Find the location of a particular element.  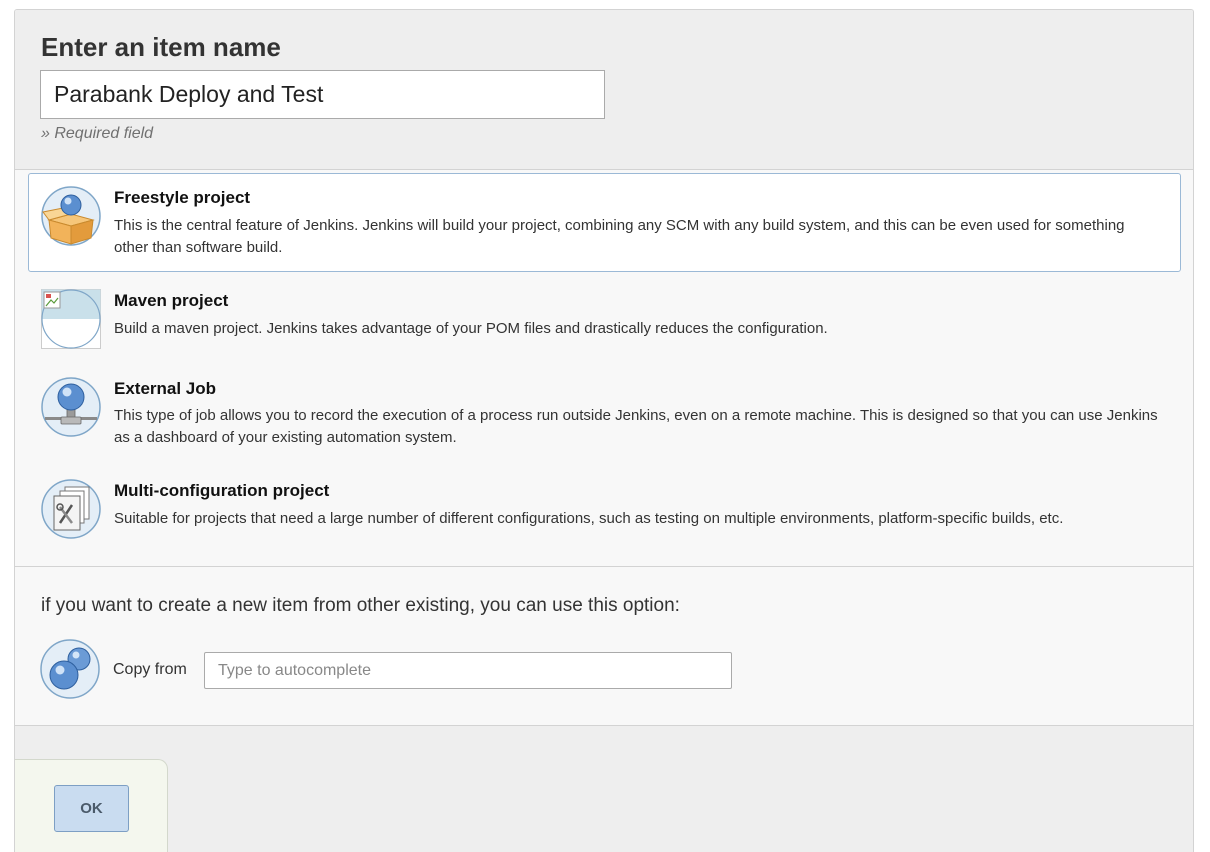

page-title: Enter an item name is located at coordinates (161, 47).